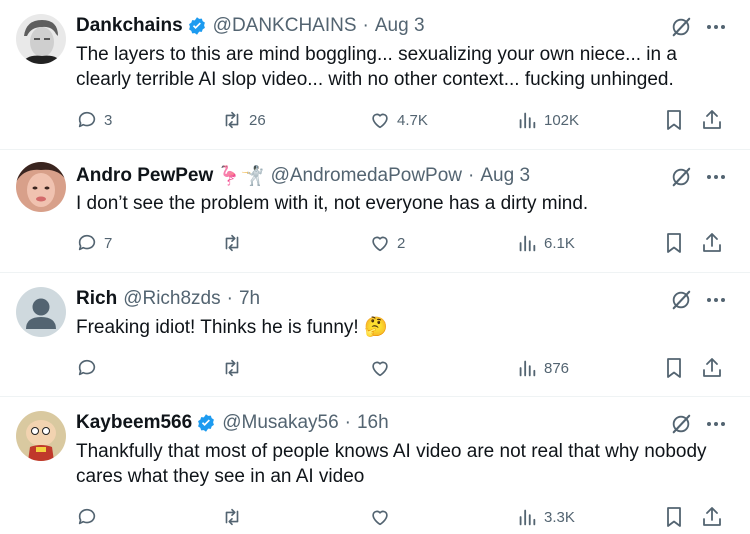 This screenshot has width=750, height=534. I want to click on tweet-actions: 7 2 6.1K, so click(403, 243).